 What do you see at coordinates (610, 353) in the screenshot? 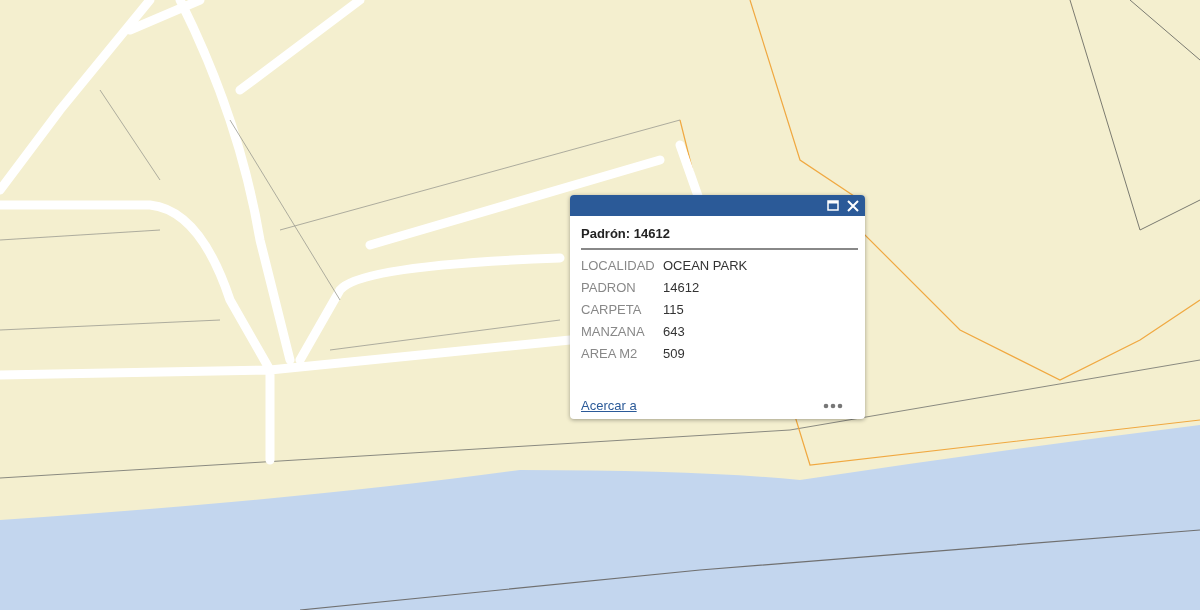
I see `field-label: AREA M2` at bounding box center [610, 353].